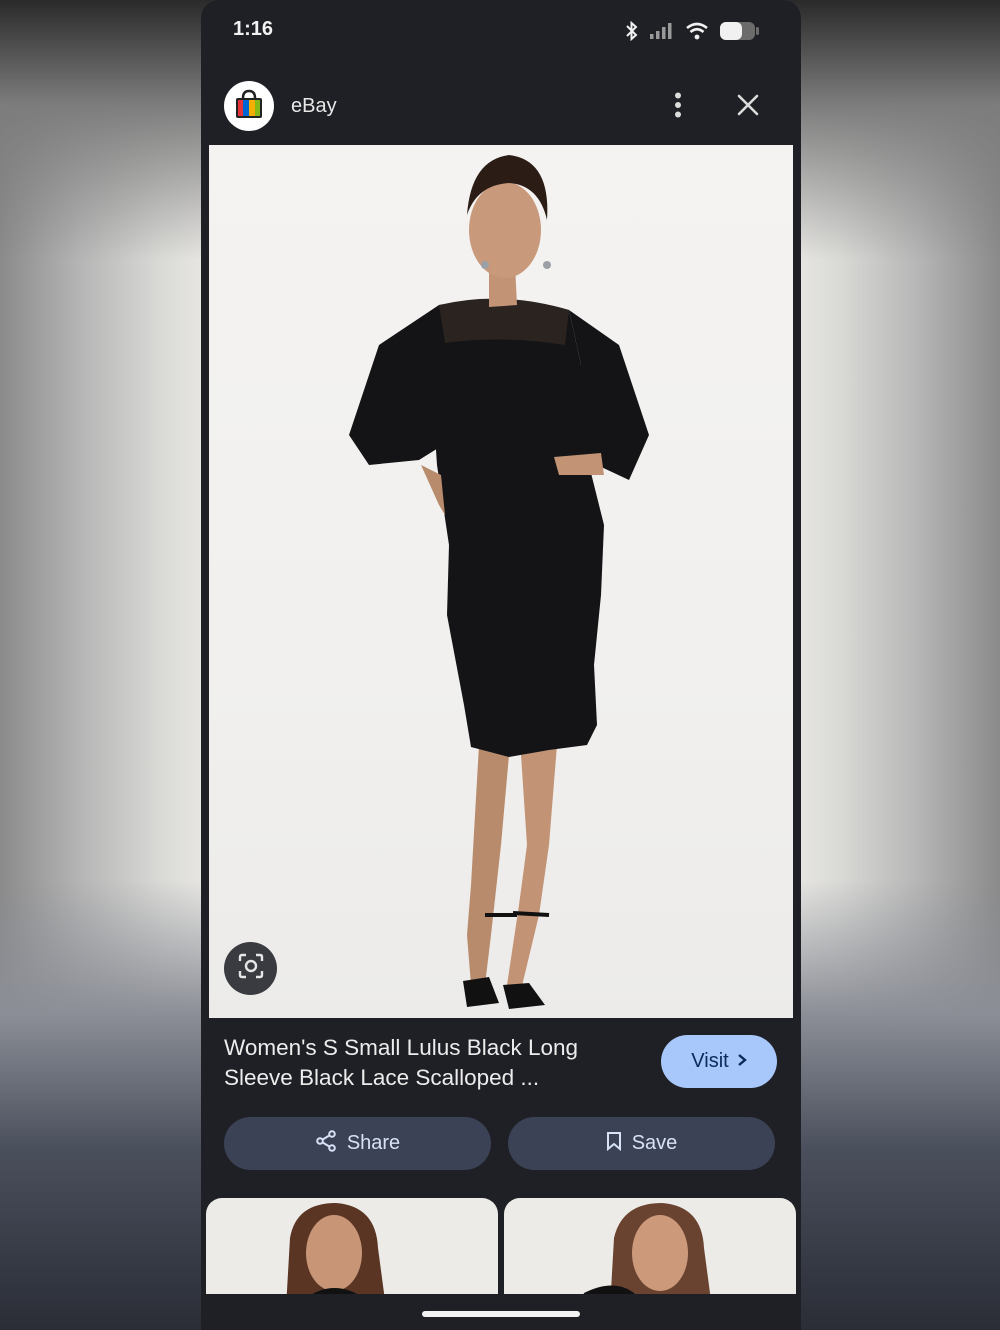  What do you see at coordinates (614, 1144) in the screenshot?
I see `bookmark-icon` at bounding box center [614, 1144].